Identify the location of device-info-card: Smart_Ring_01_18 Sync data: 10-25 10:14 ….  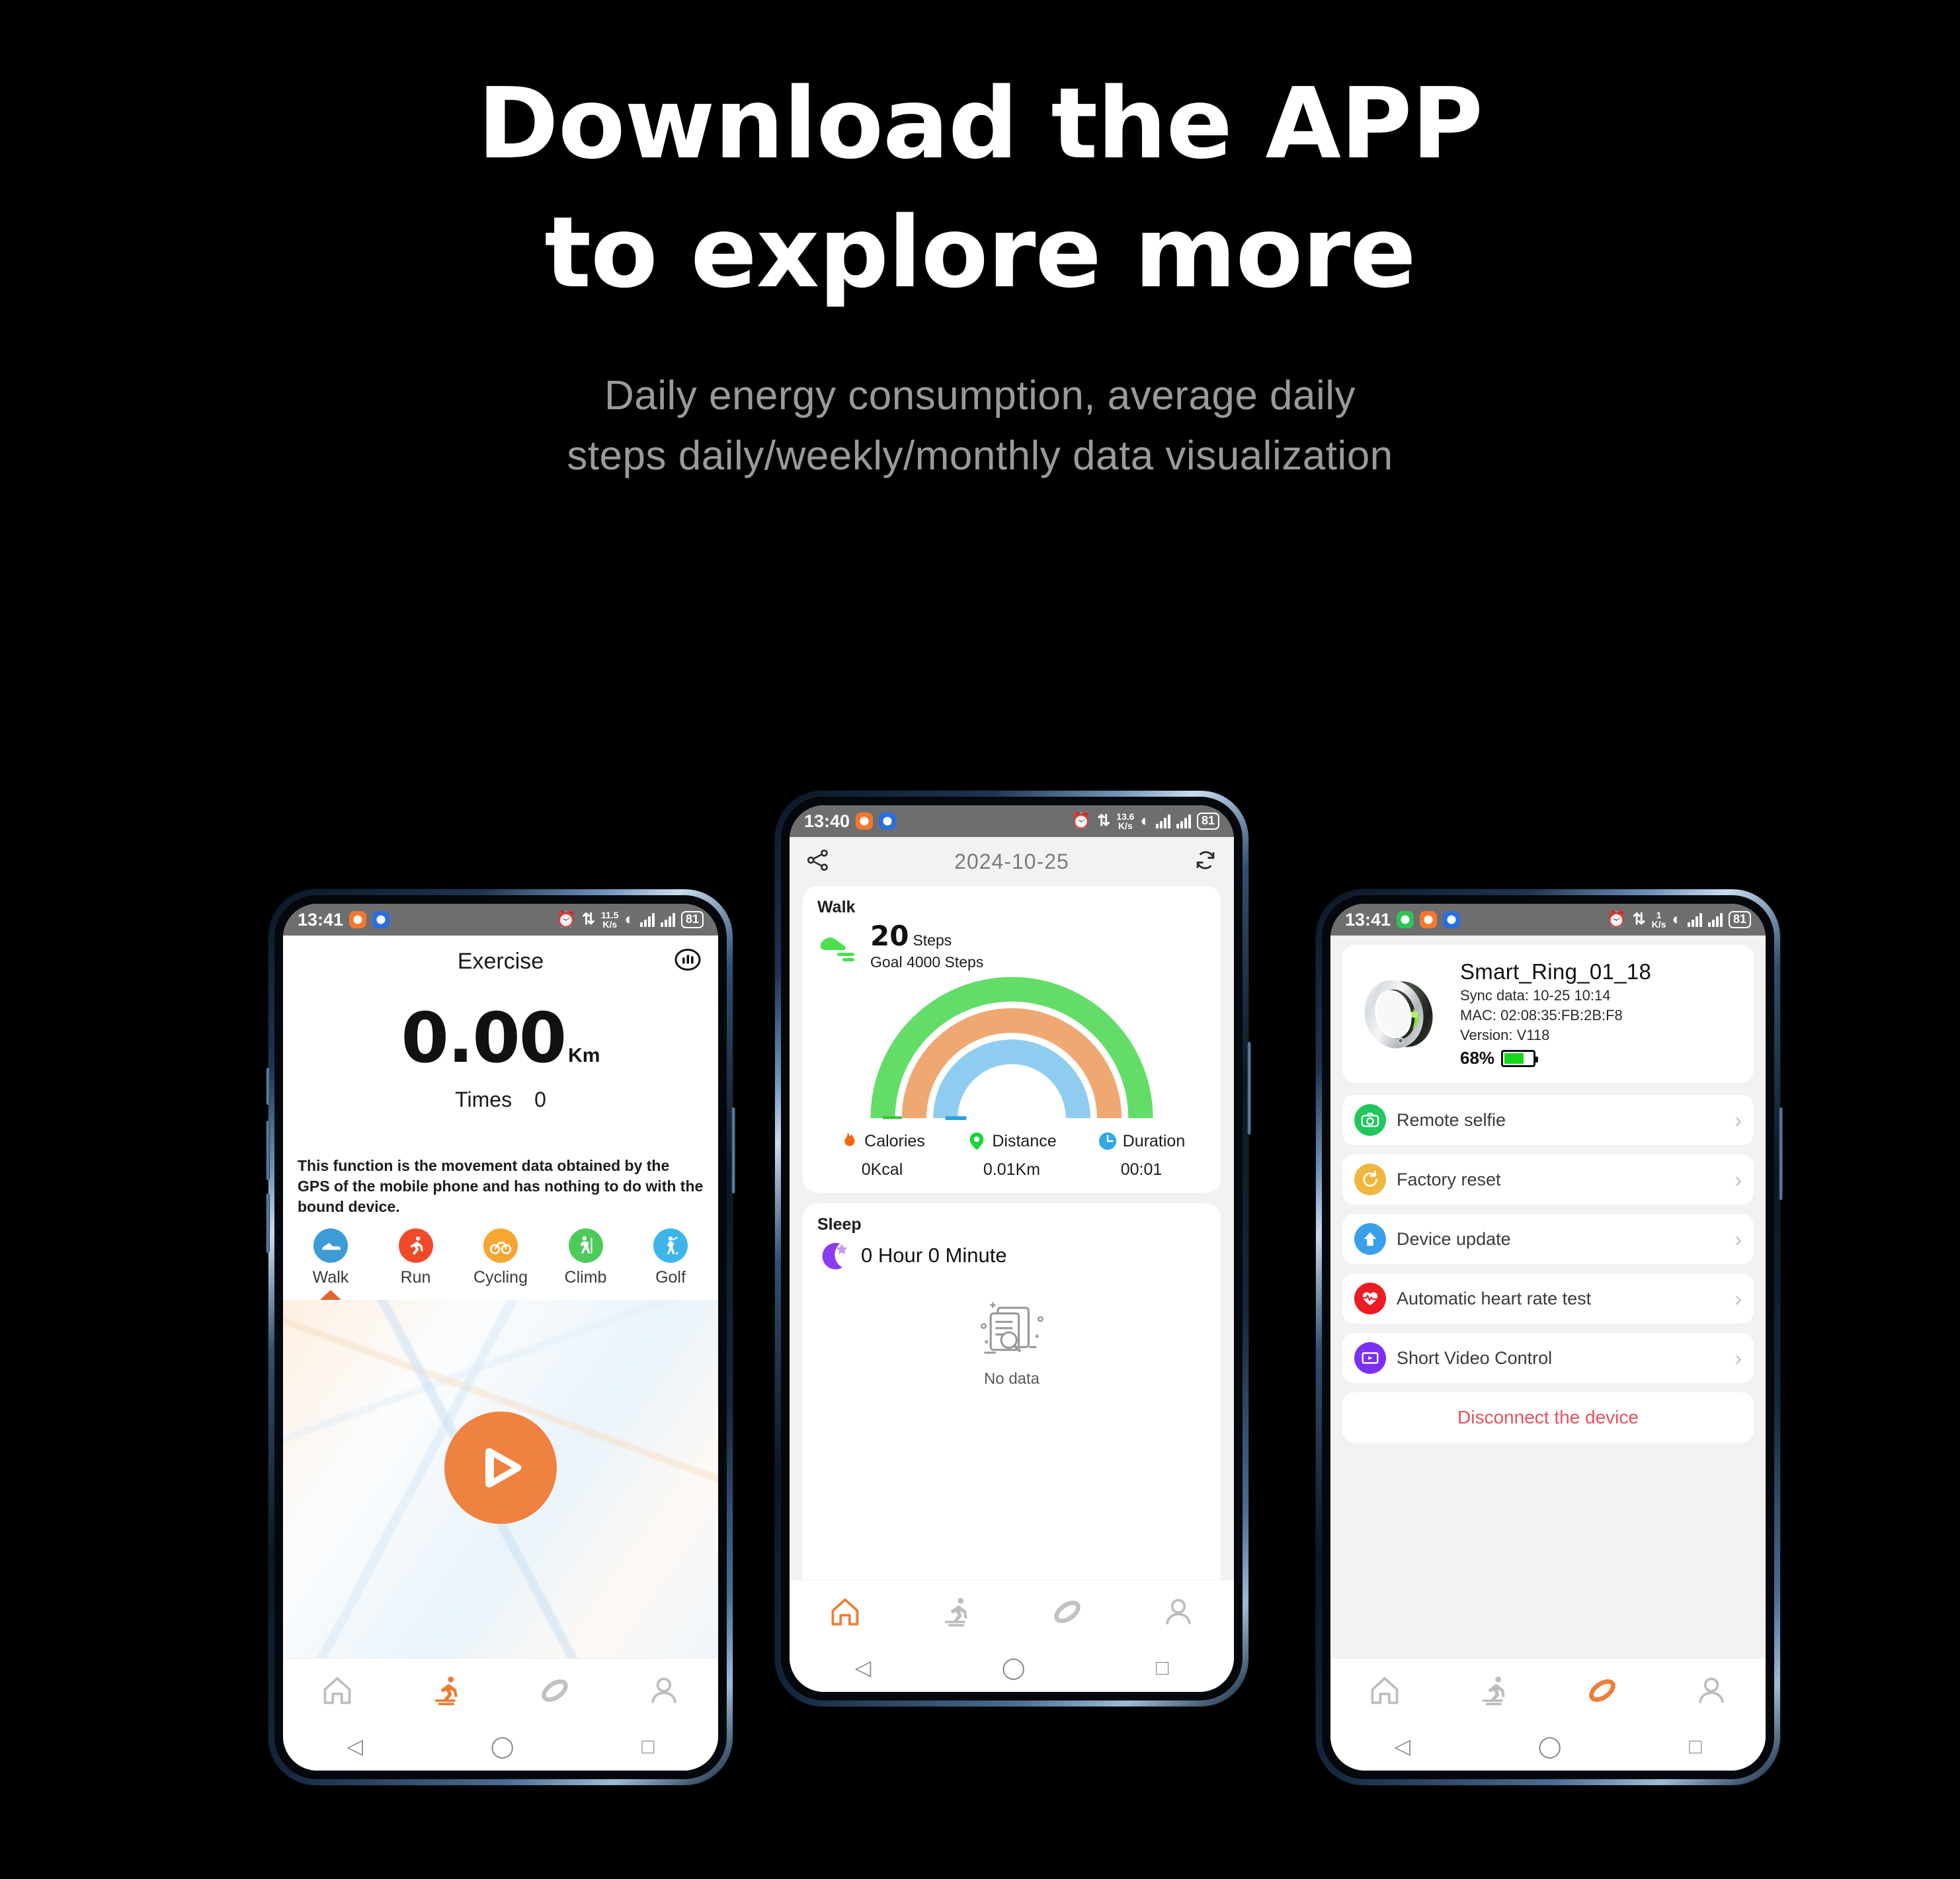
(1548, 1014).